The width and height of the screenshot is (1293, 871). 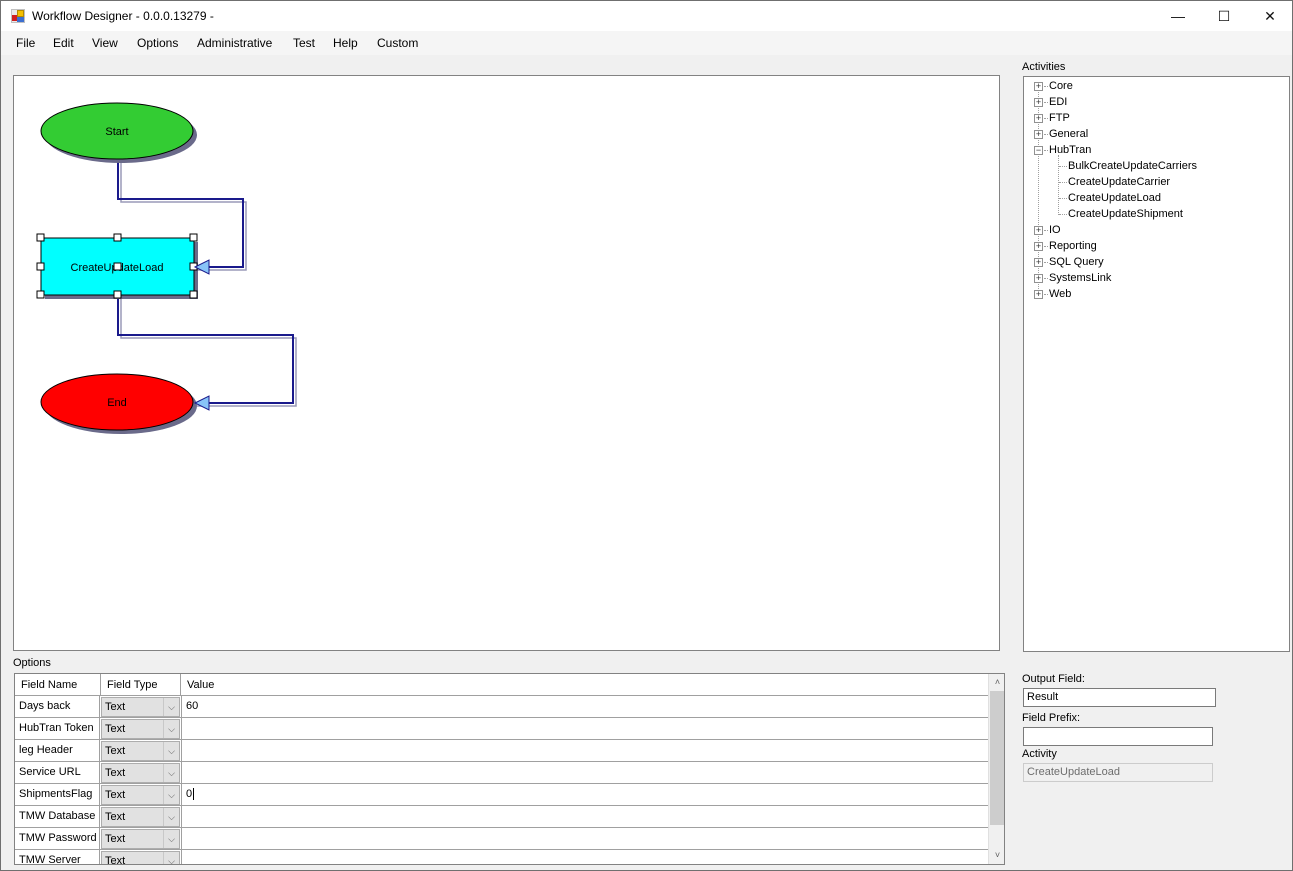 I want to click on resize-handle-top-right, so click(x=193, y=237).